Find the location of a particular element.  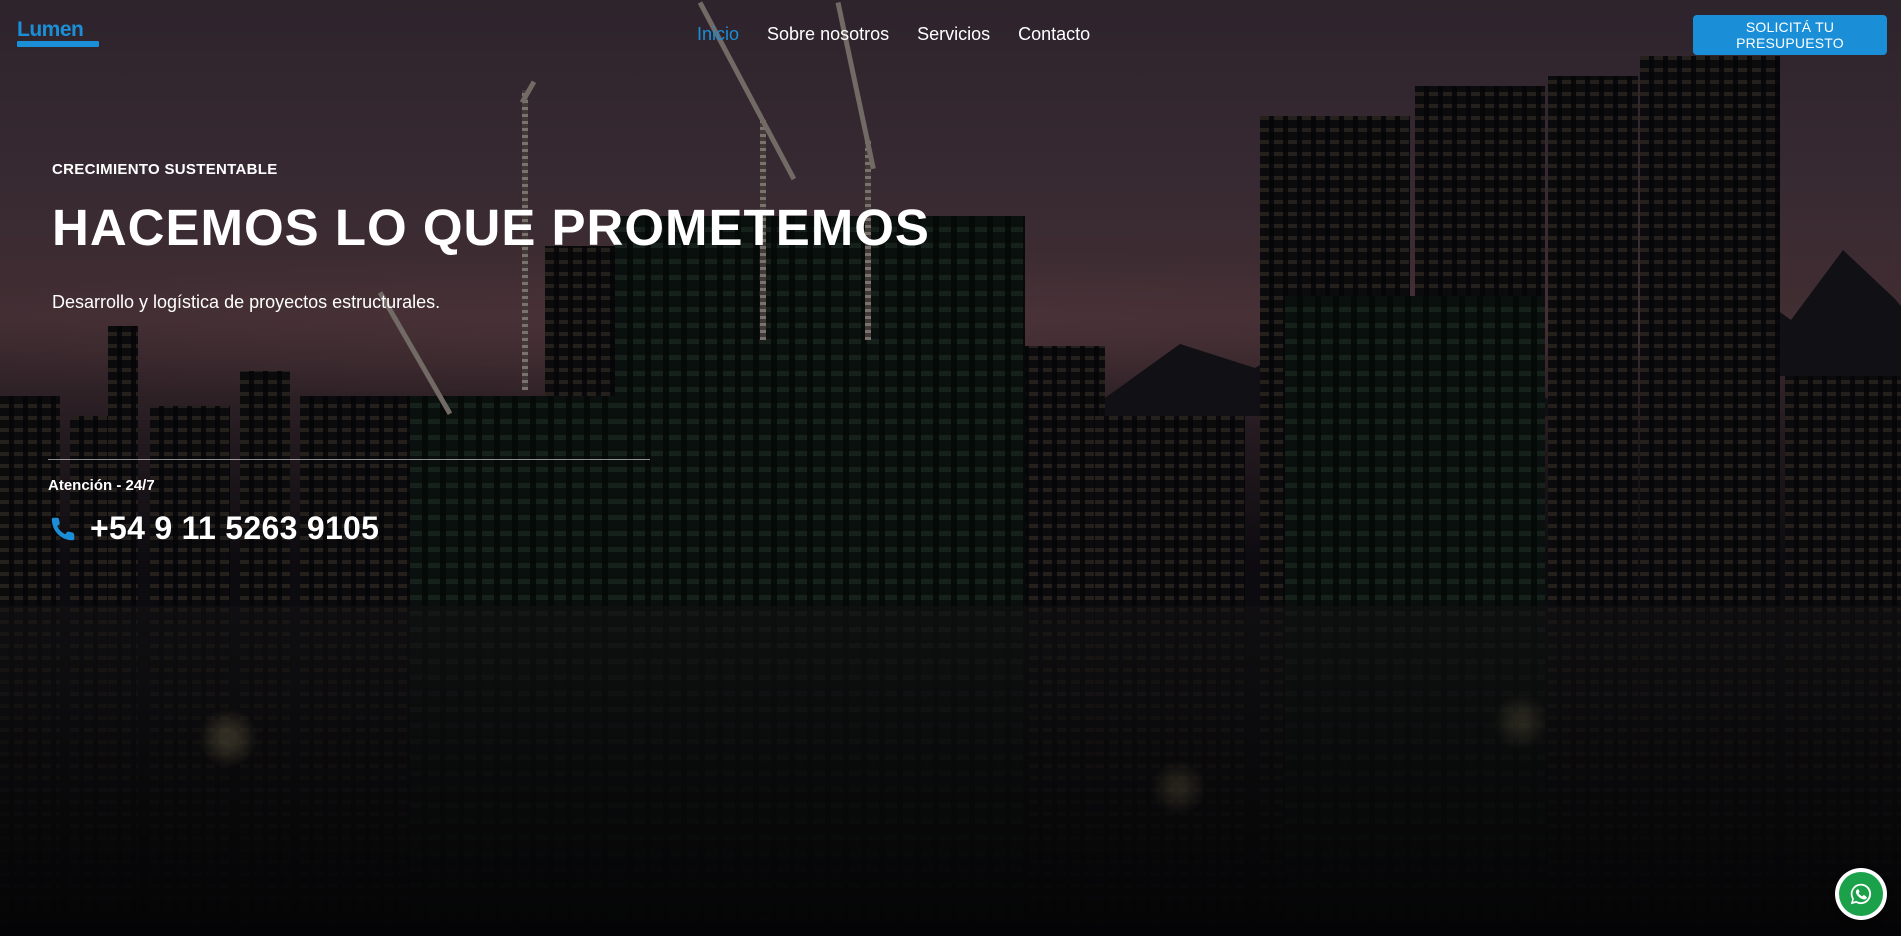

nav-item-contacto: Contacto is located at coordinates (1054, 34).